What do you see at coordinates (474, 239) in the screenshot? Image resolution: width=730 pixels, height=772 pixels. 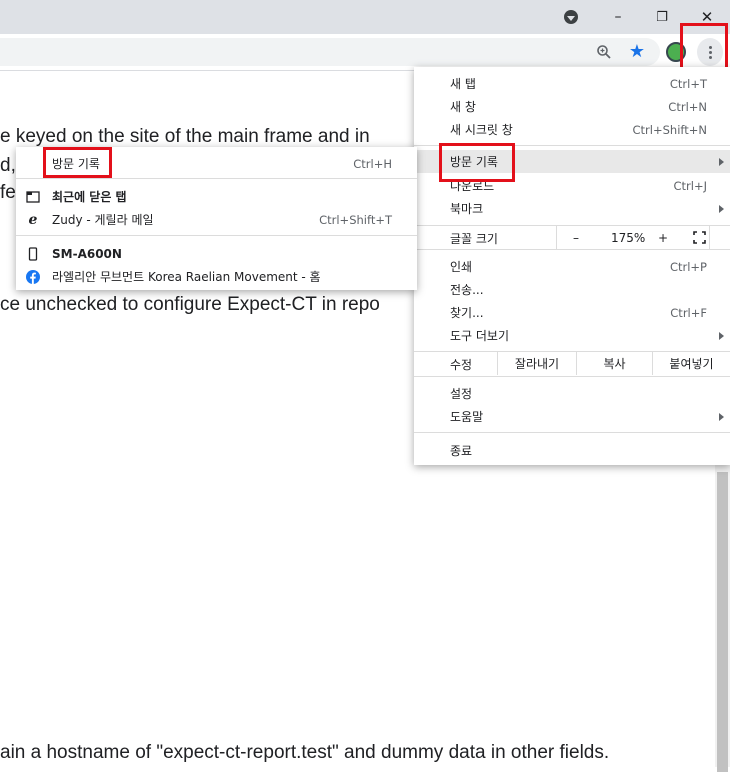 I see `zoom-label: 글꼴 크기` at bounding box center [474, 239].